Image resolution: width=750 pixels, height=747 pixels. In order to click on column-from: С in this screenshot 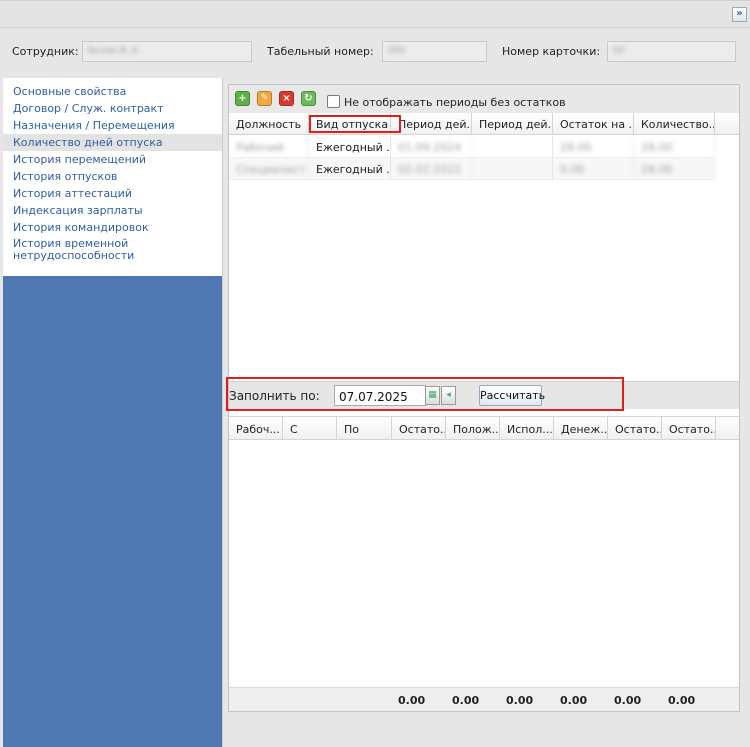, I will do `click(310, 428)`.